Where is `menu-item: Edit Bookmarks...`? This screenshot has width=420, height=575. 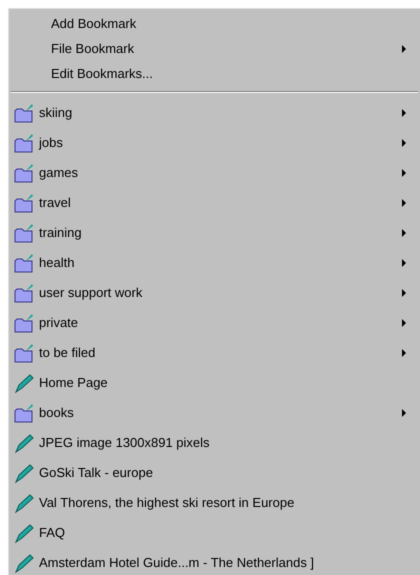 menu-item: Edit Bookmarks... is located at coordinates (214, 73).